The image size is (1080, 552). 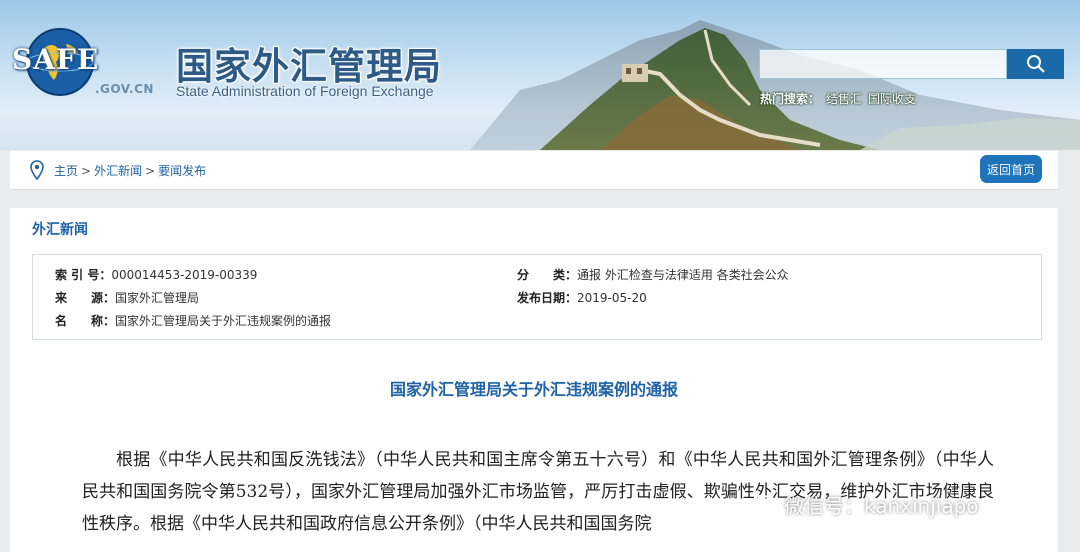 I want to click on search-icon, so click(x=1035, y=64).